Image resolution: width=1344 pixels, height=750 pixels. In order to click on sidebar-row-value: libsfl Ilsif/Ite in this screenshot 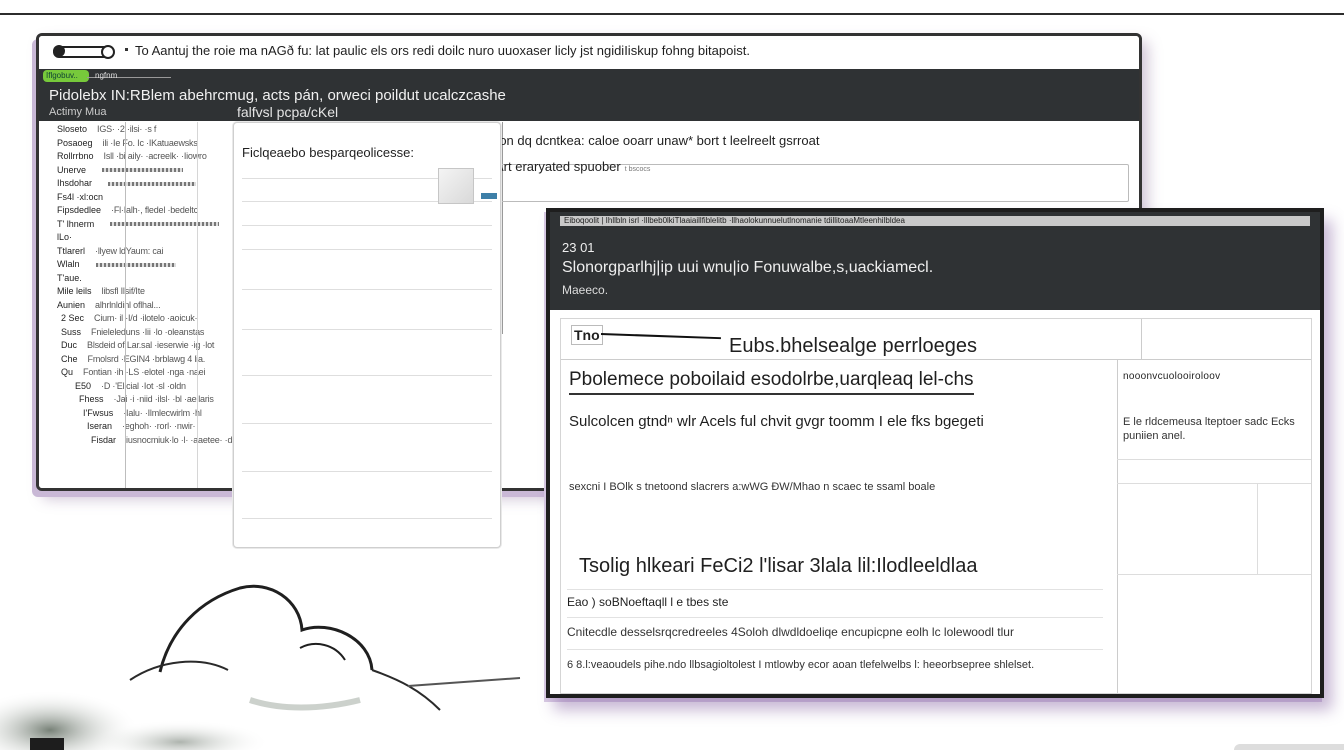, I will do `click(123, 291)`.